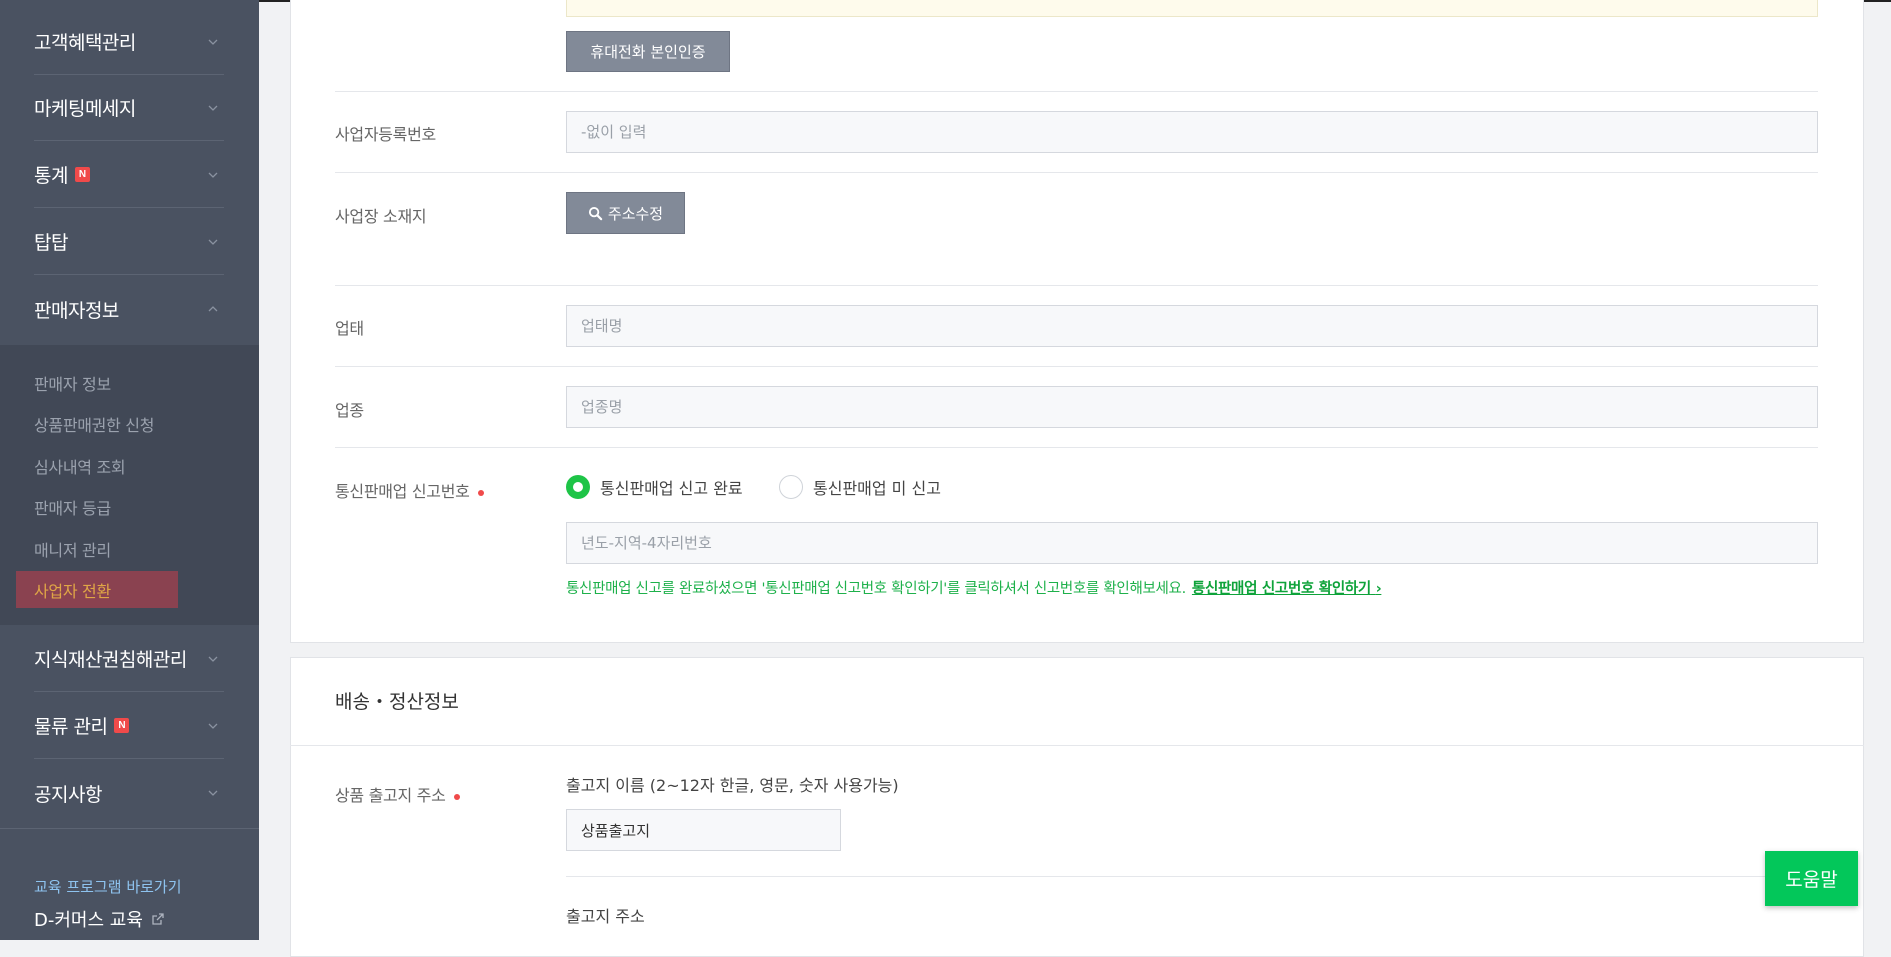 The height and width of the screenshot is (957, 1891). What do you see at coordinates (72, 507) in the screenshot?
I see `submenu-item-seller-grade: 판매자 등급` at bounding box center [72, 507].